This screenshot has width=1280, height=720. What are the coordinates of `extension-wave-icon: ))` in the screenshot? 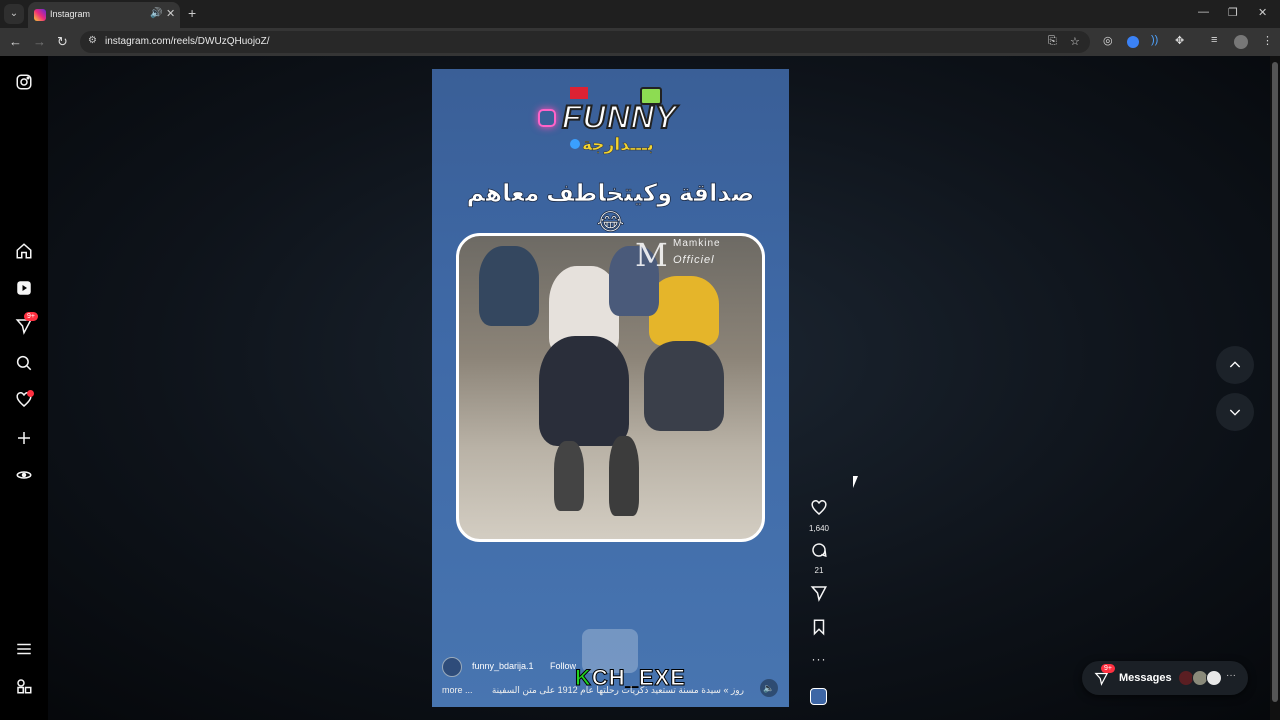 It's located at (1154, 40).